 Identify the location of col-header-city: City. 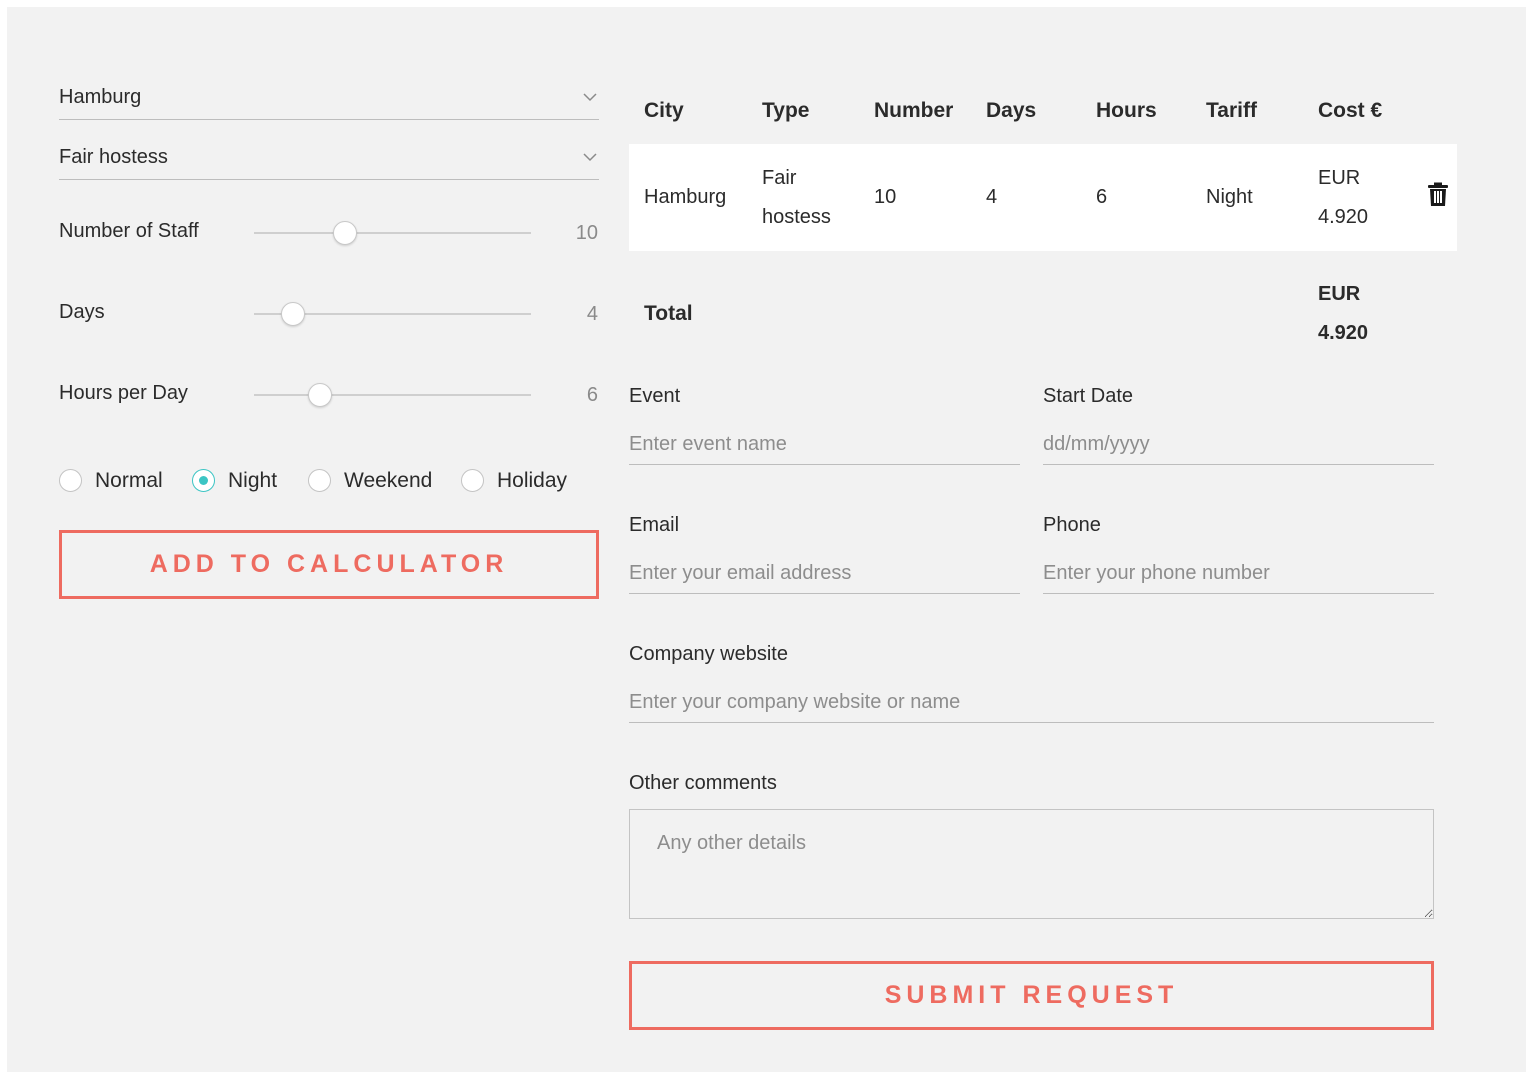
(664, 110).